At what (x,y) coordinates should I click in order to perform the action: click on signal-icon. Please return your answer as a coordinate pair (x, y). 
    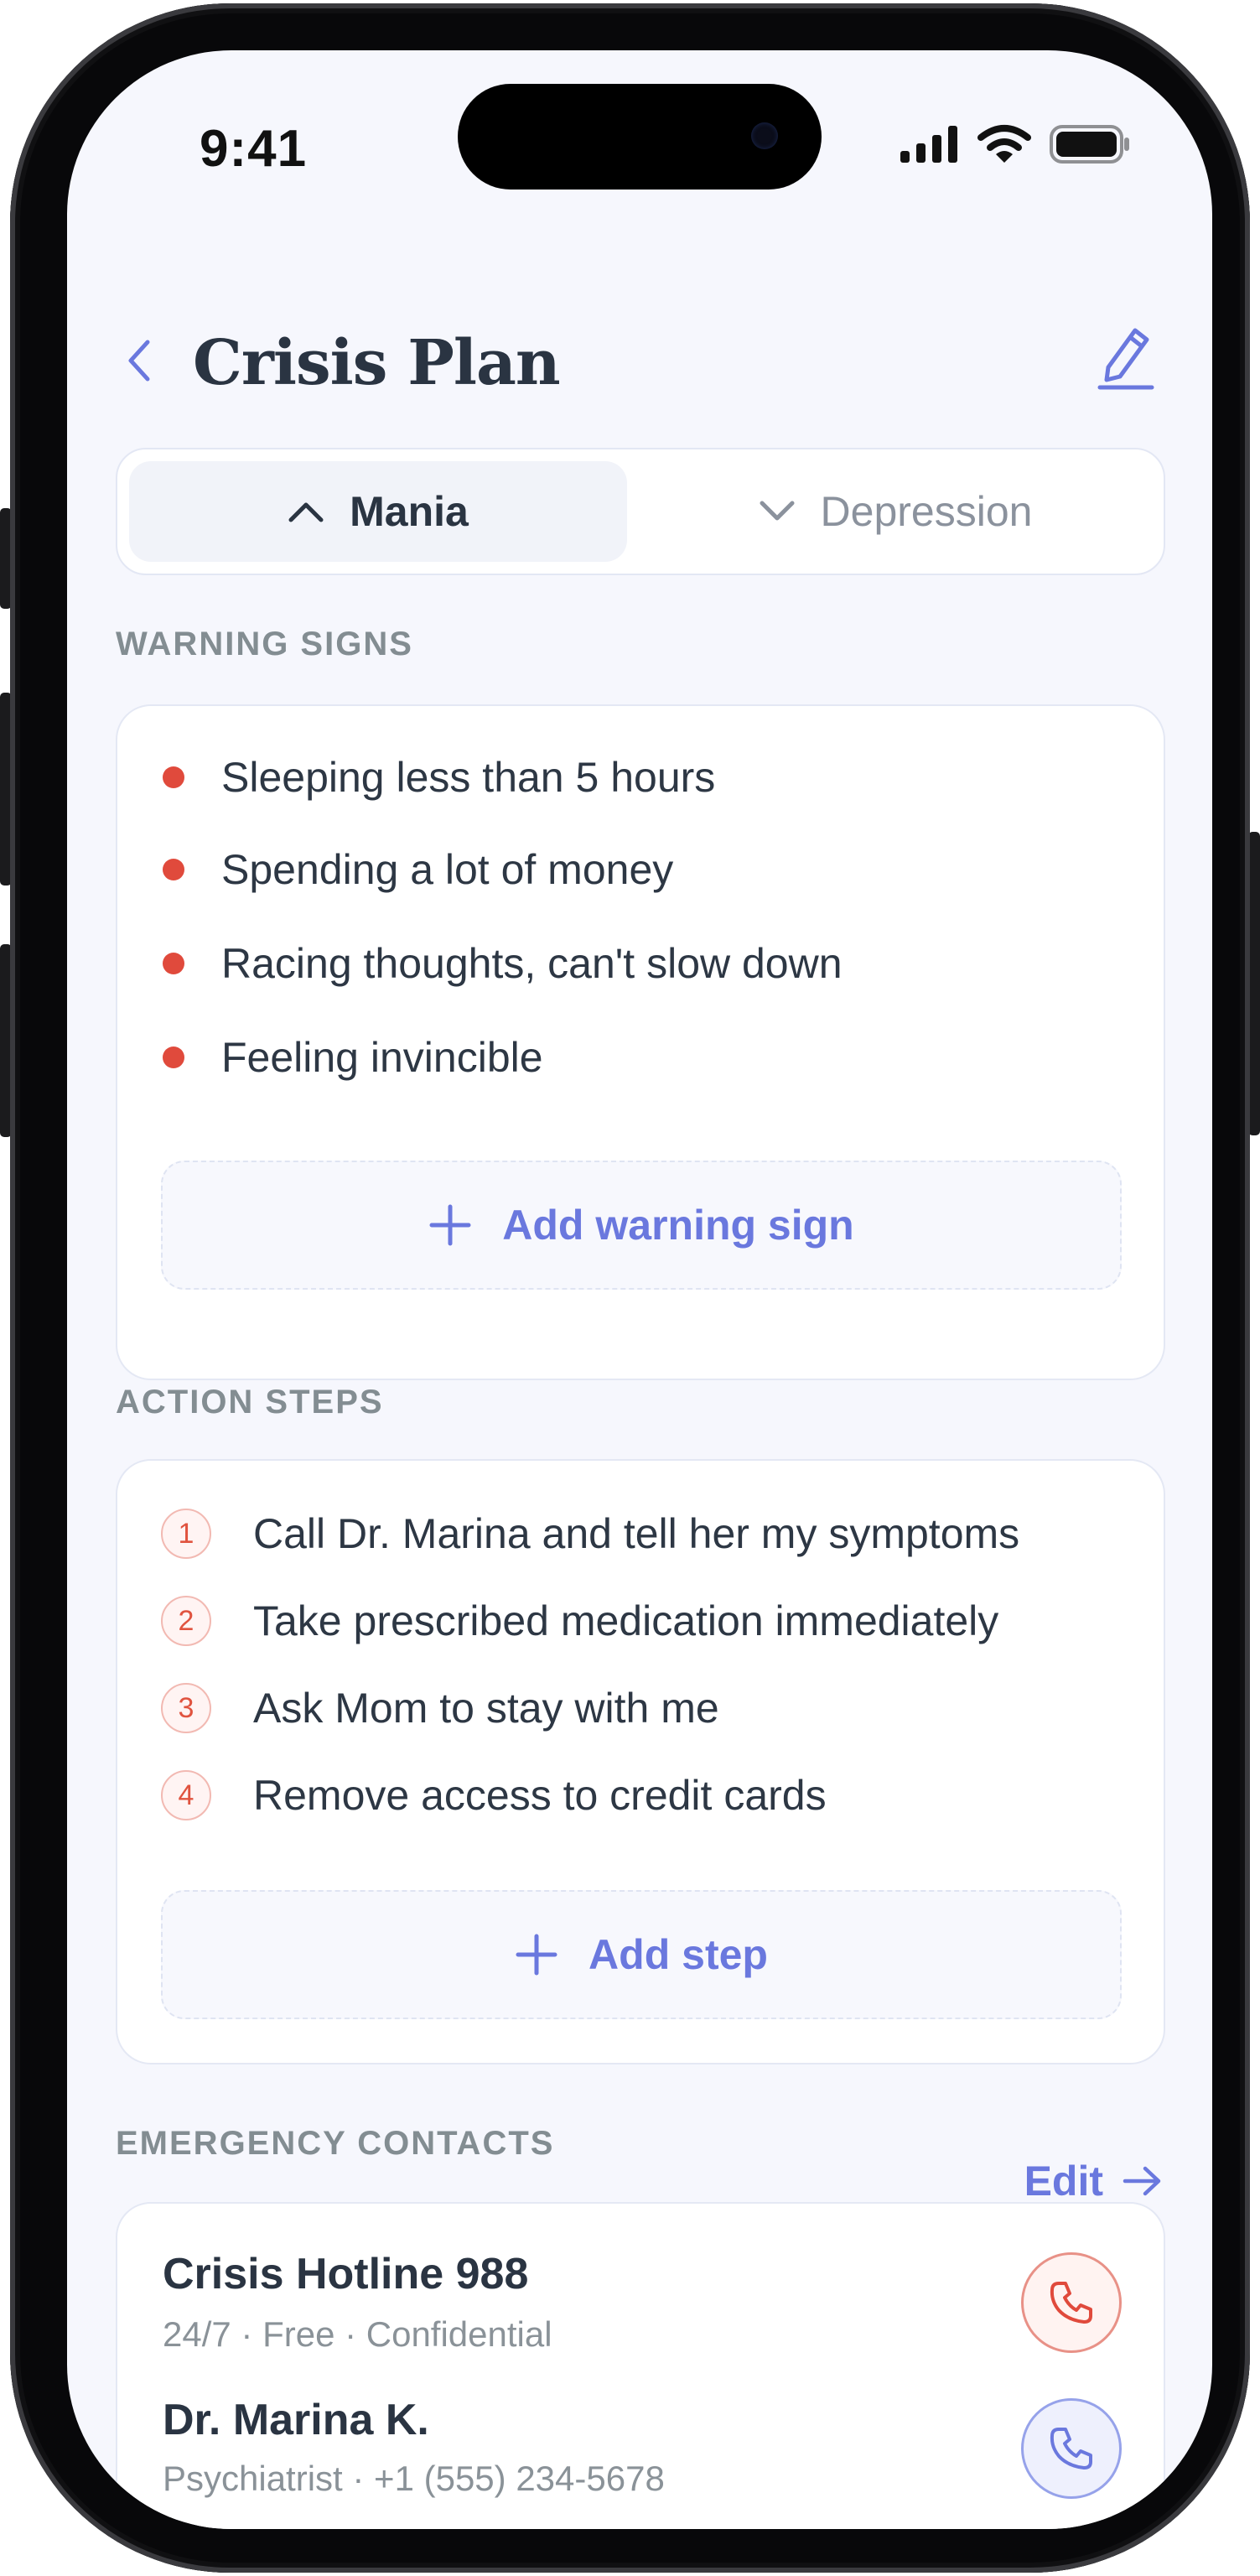
    Looking at the image, I should click on (928, 144).